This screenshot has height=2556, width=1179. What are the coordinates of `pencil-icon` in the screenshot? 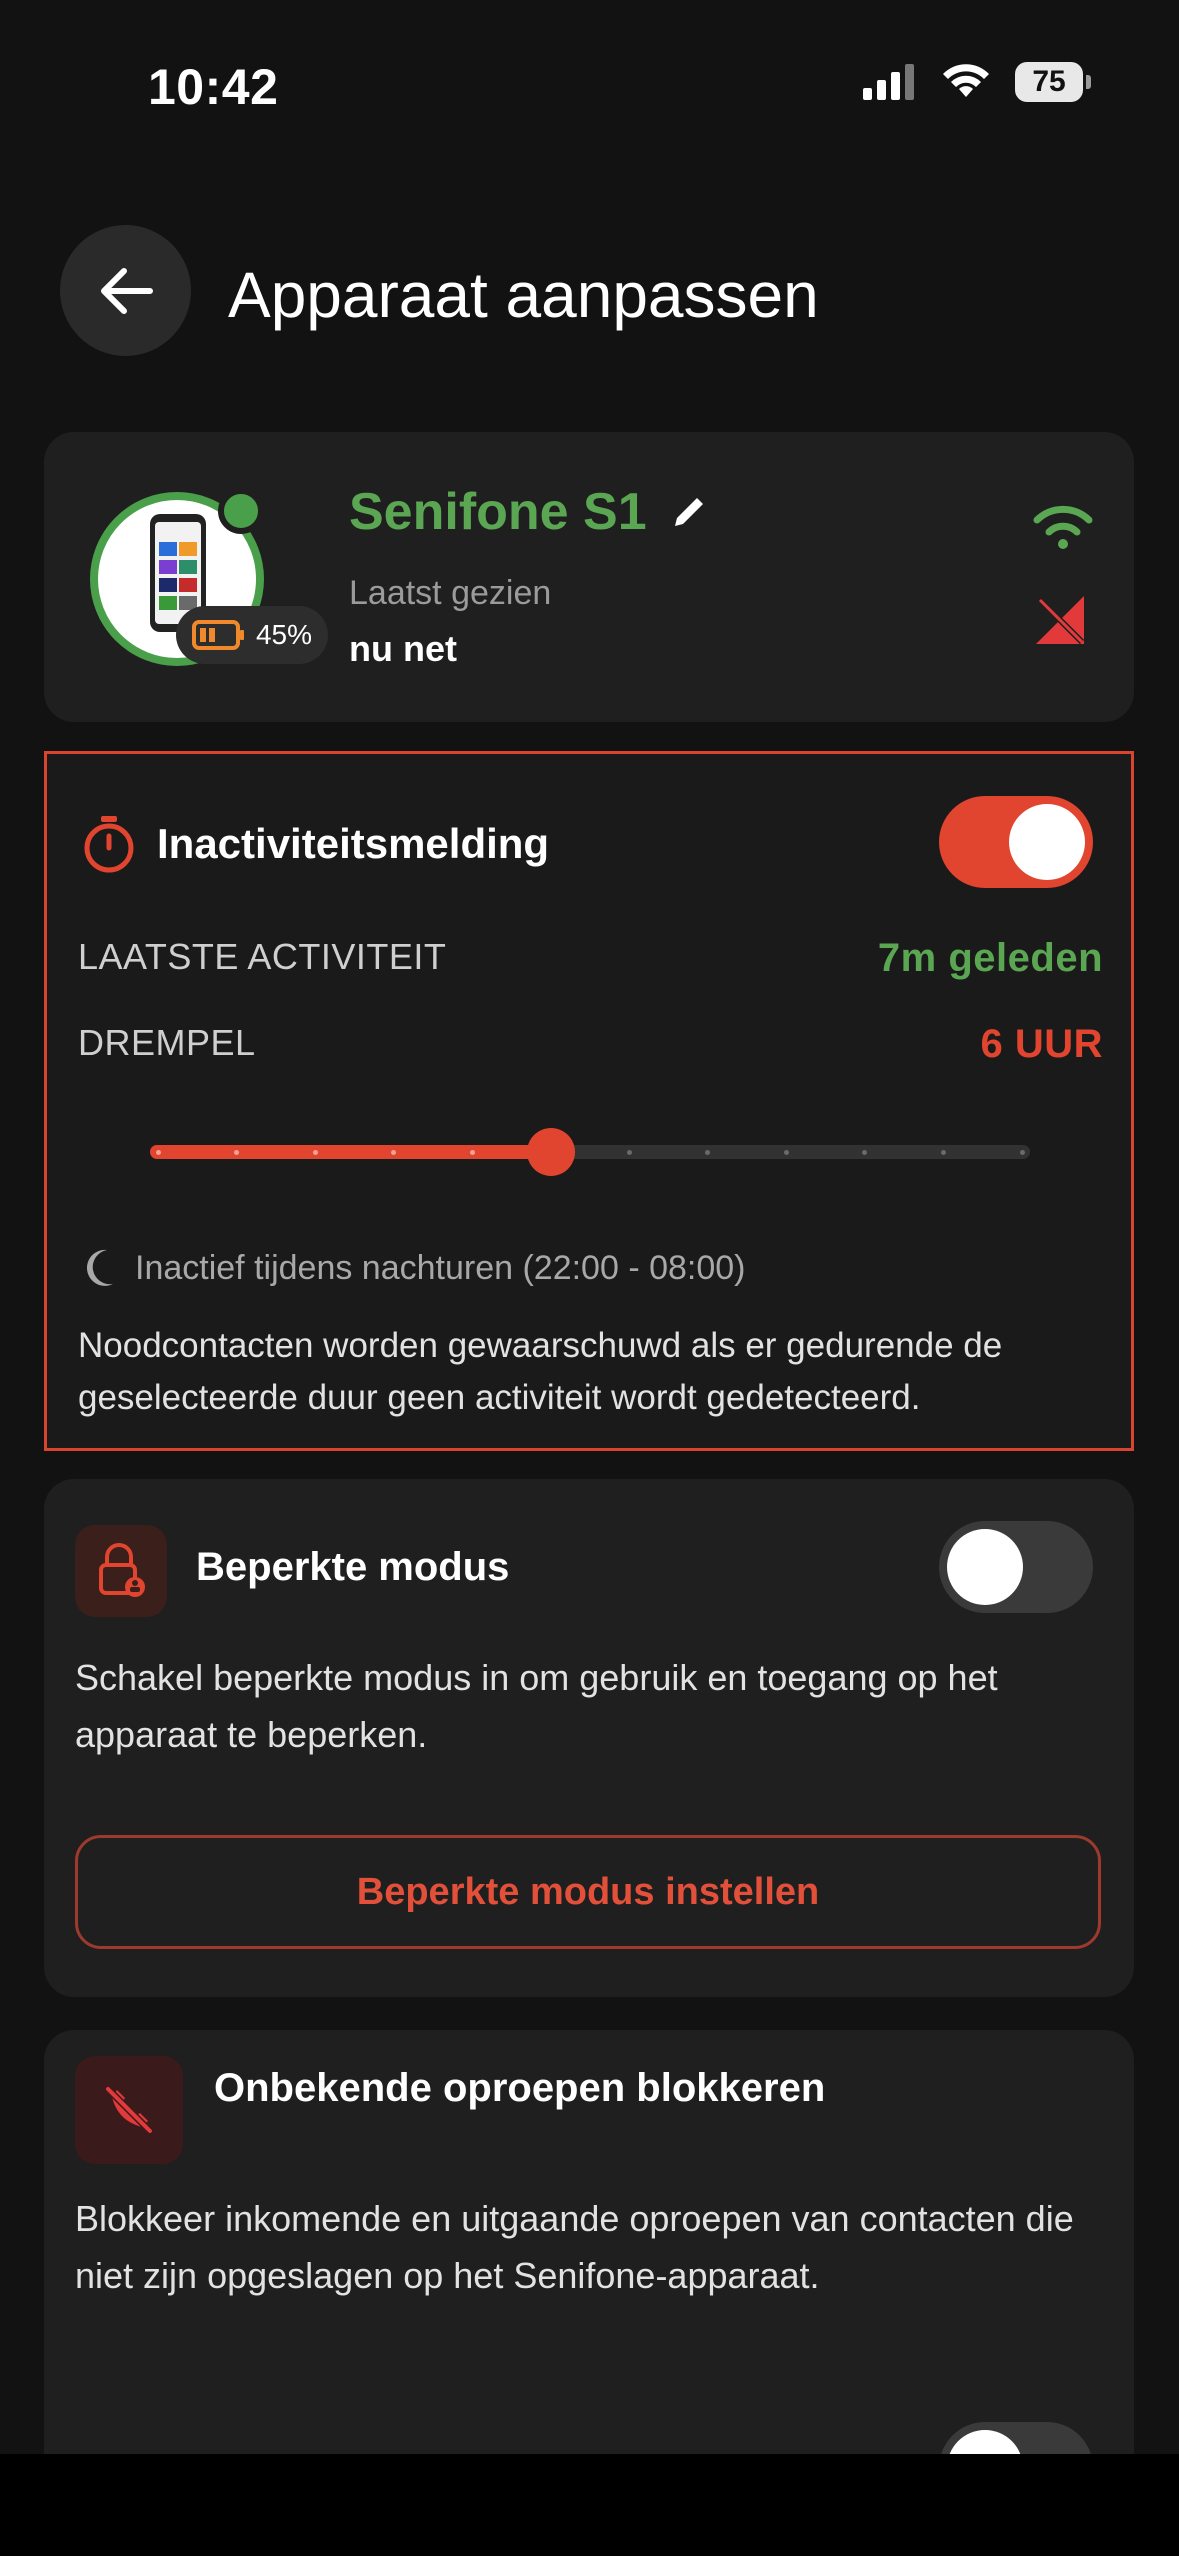 It's located at (689, 512).